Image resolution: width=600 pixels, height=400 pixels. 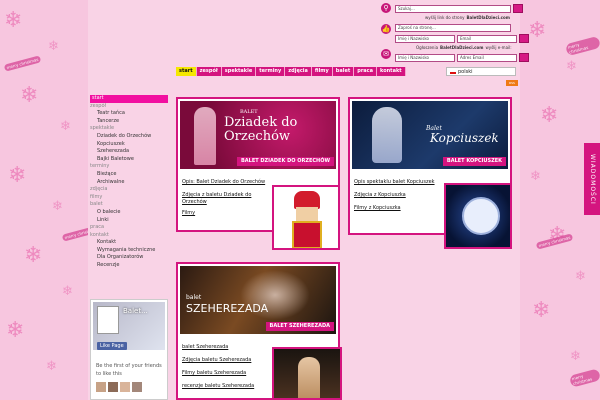 I want to click on language-select: polski, so click(x=481, y=71).